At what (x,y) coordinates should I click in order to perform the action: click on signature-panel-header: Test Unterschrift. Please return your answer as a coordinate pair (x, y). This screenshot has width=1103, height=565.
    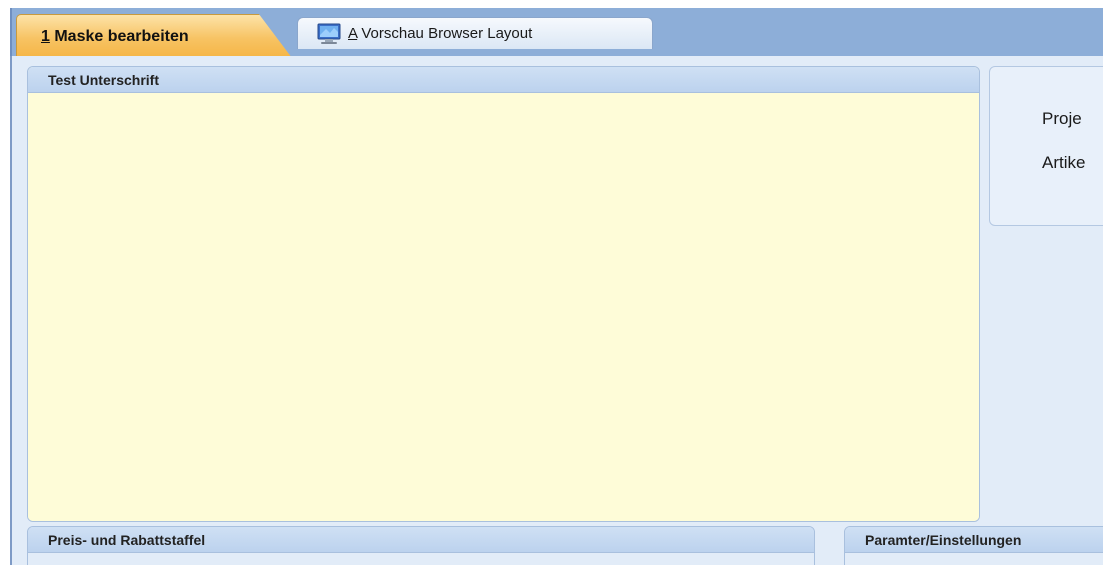
    Looking at the image, I should click on (503, 80).